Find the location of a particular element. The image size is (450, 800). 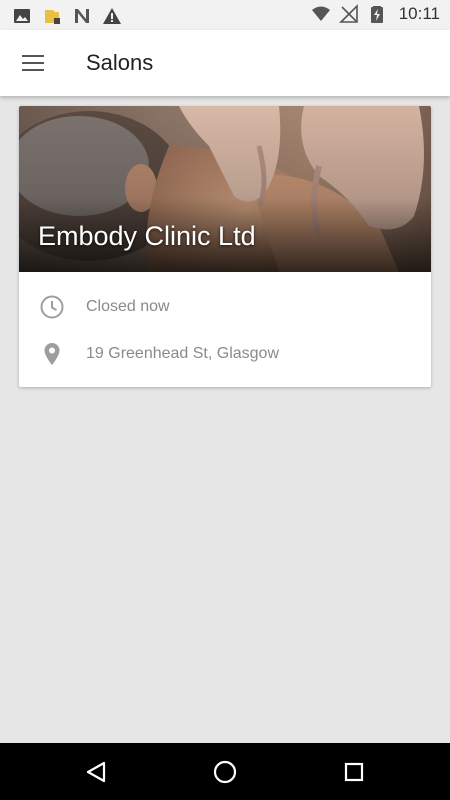

back-triangle-icon is located at coordinates (97, 772).